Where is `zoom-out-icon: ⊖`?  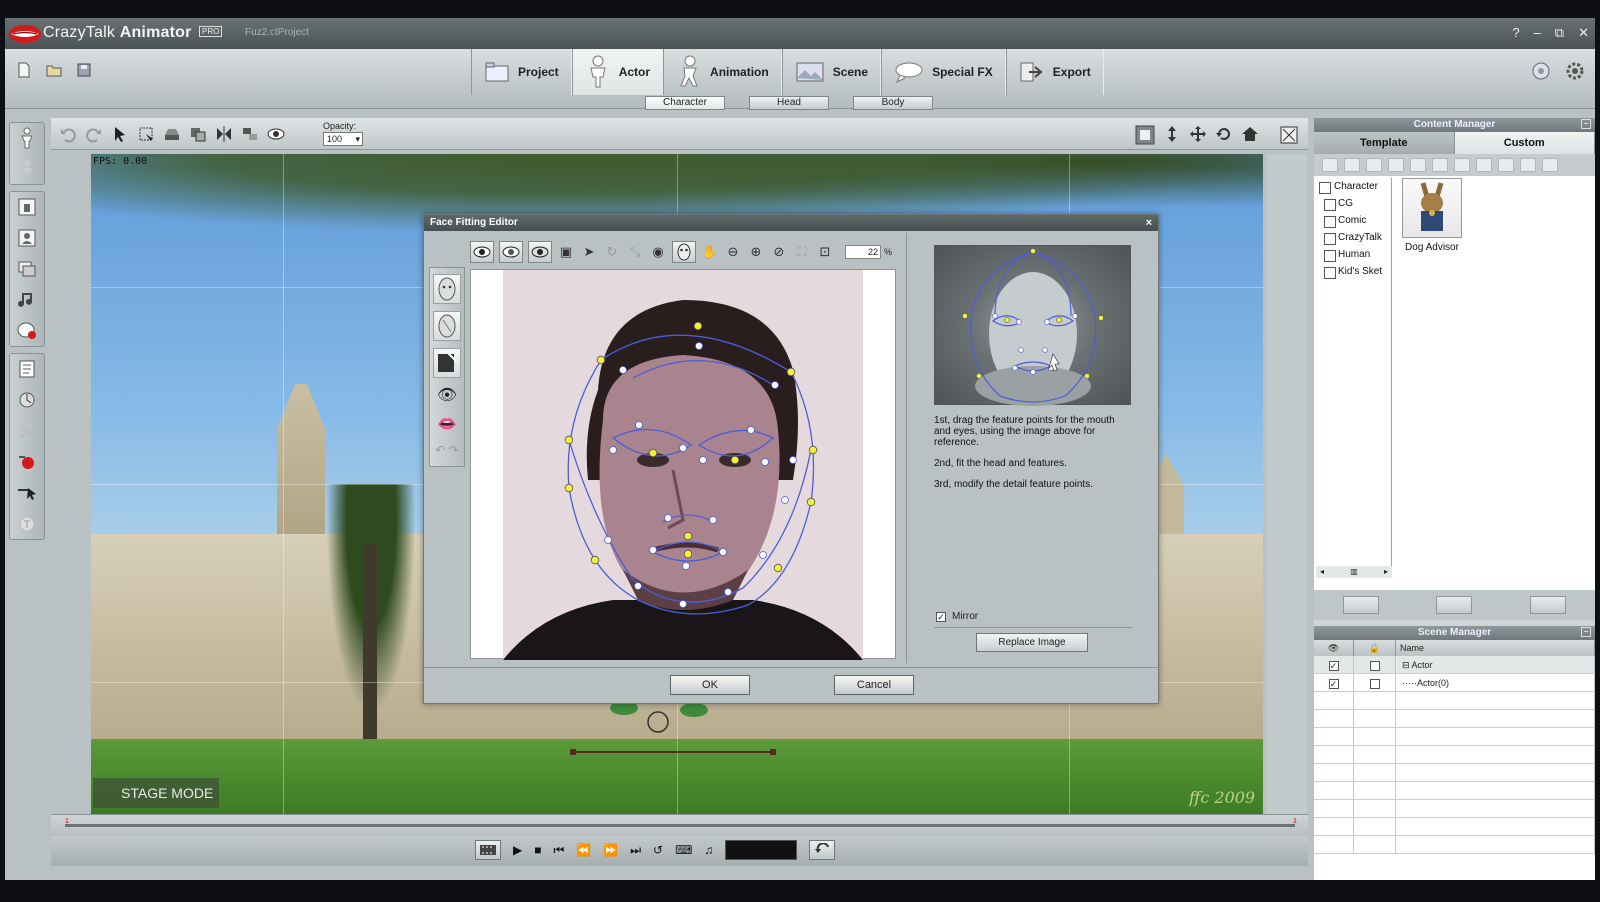
zoom-out-icon: ⊖ is located at coordinates (733, 252).